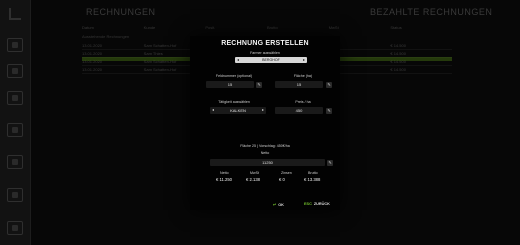 The width and height of the screenshot is (520, 245). I want to click on table-header: Datum Kunde Posit. Brutto MwSt Status, so click(267, 28).